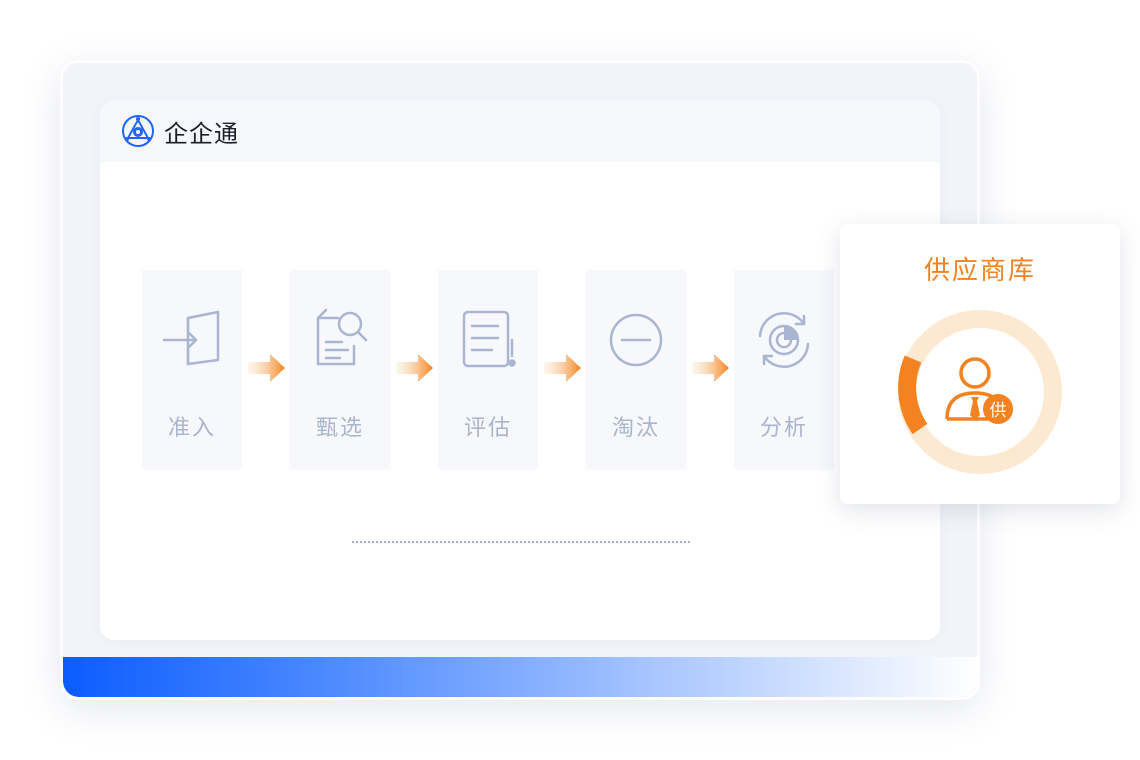 Image resolution: width=1140 pixels, height=760 pixels. I want to click on supplier-badge-text: 供, so click(998, 411).